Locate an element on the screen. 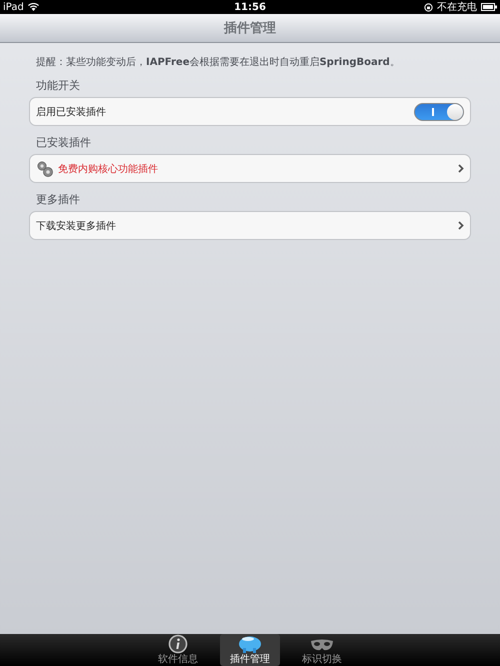 This screenshot has height=666, width=500. battery-icon is located at coordinates (489, 7).